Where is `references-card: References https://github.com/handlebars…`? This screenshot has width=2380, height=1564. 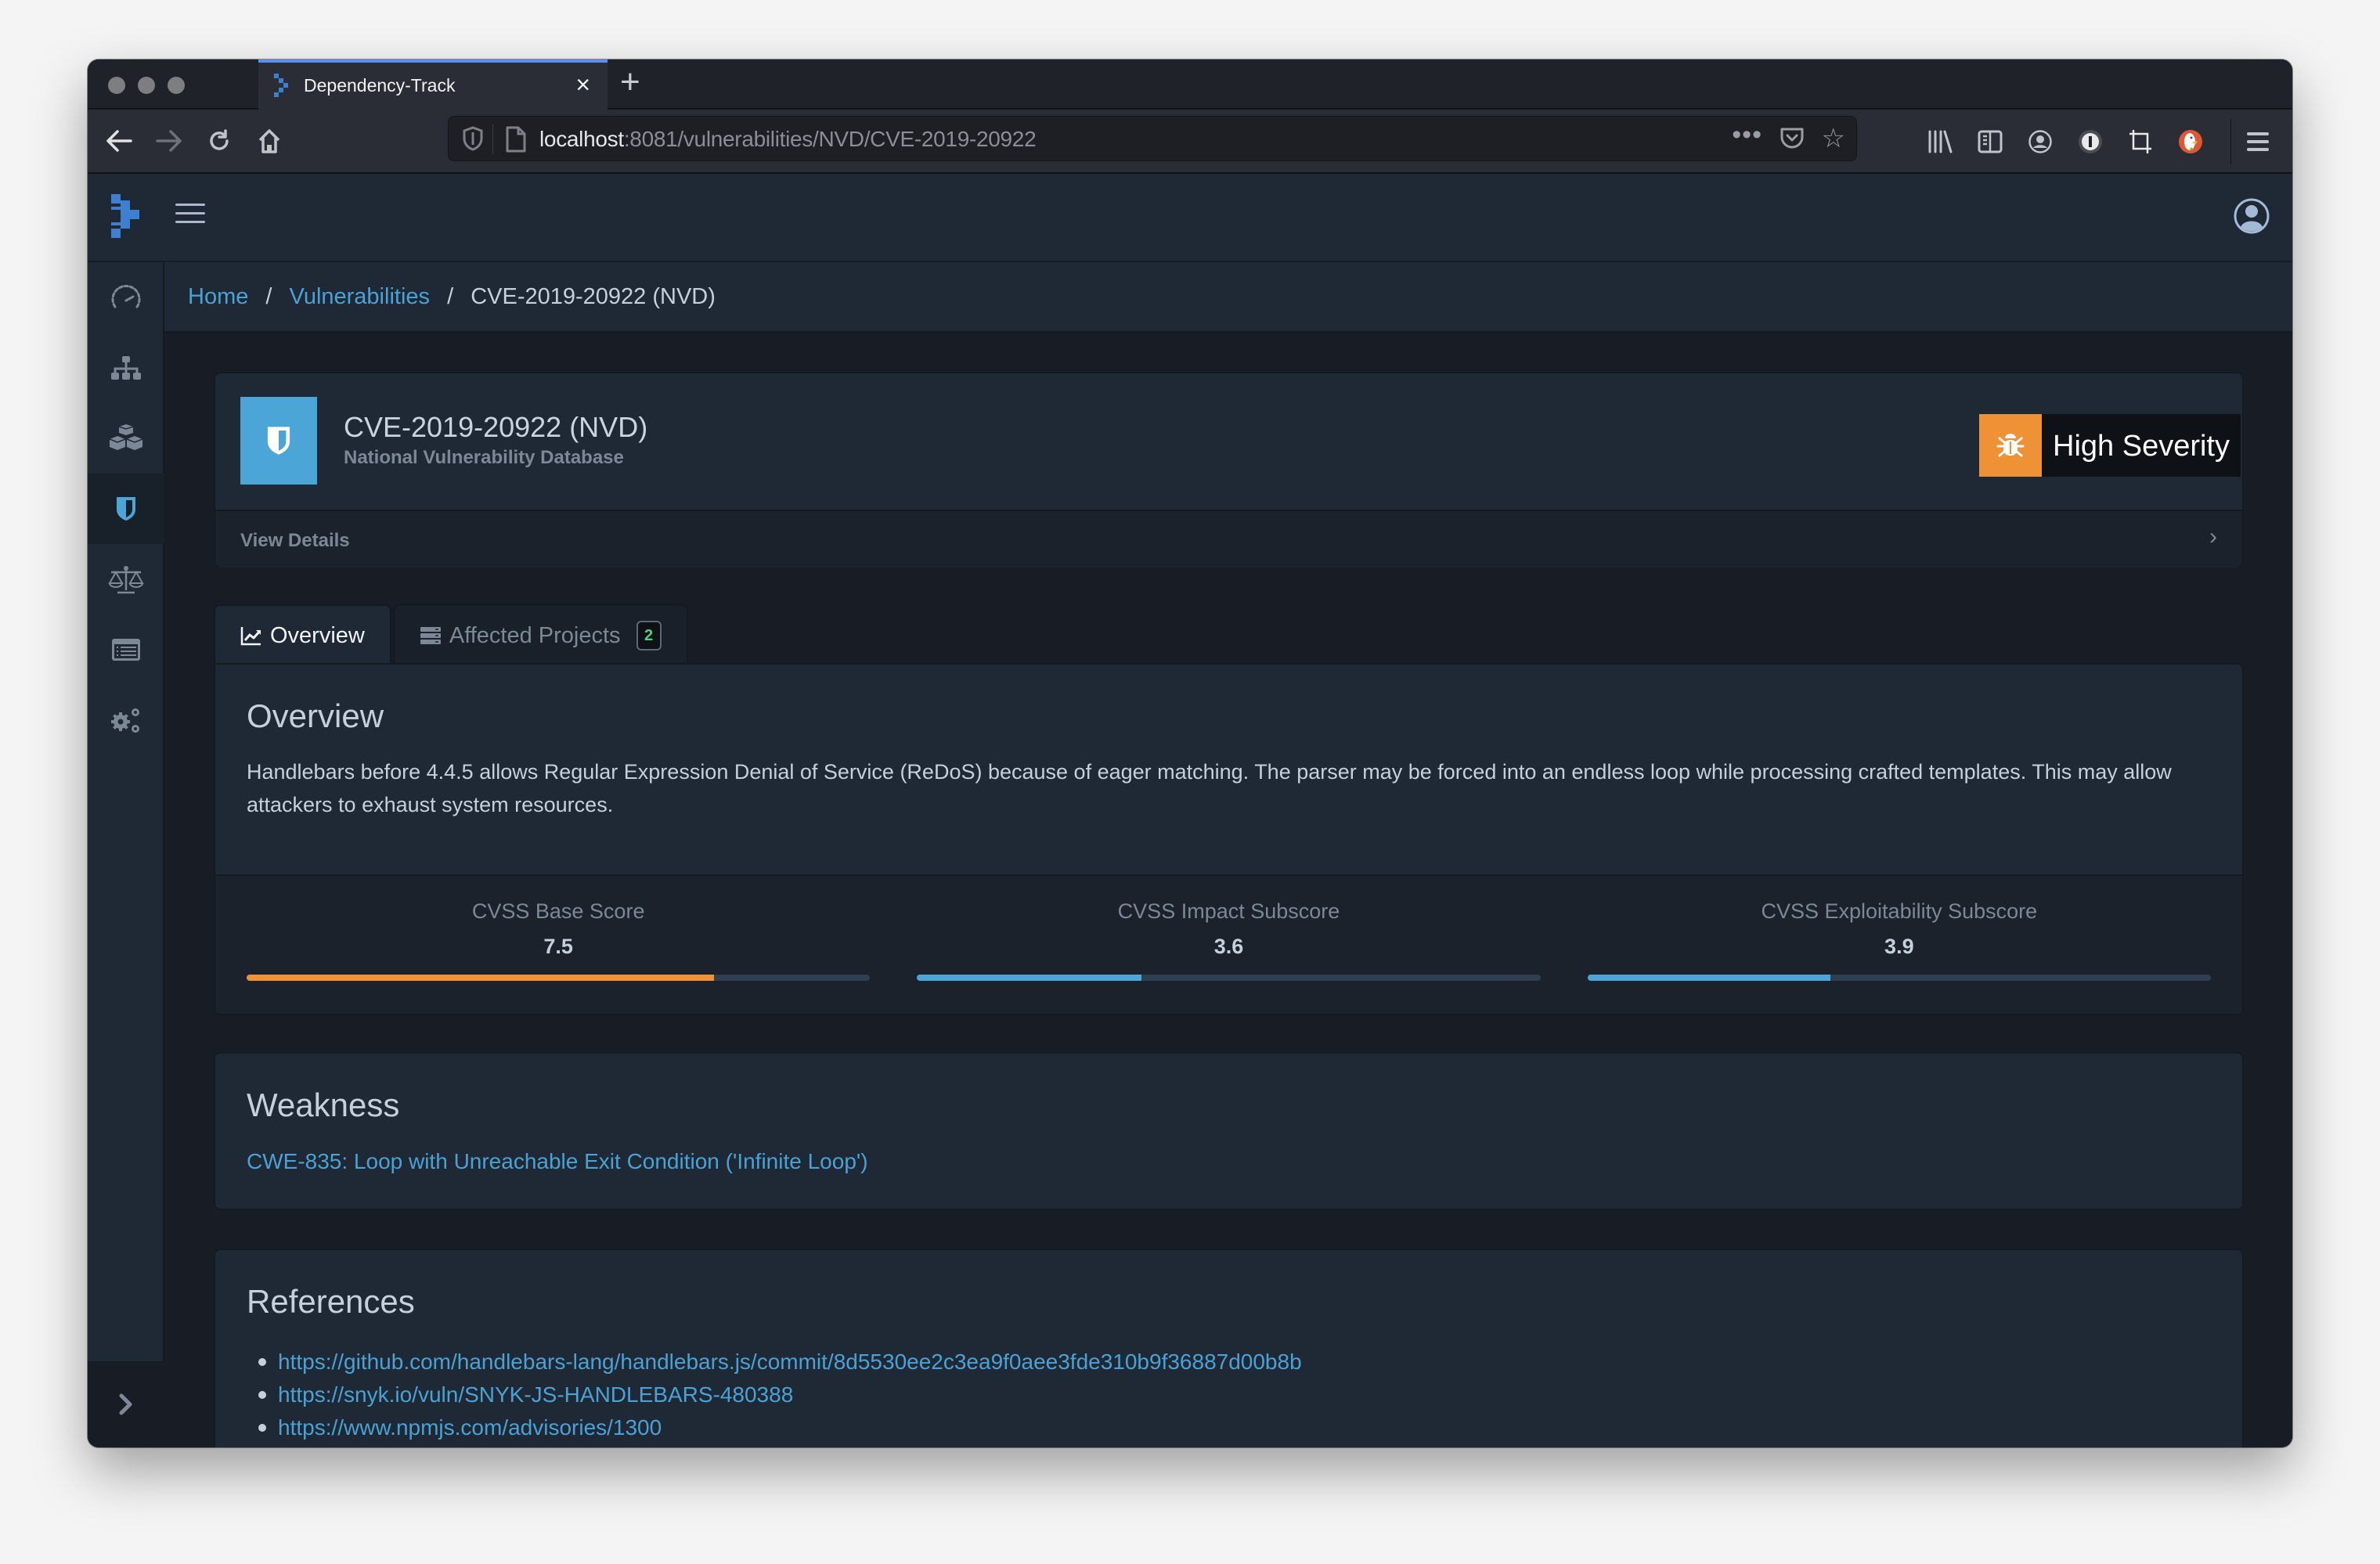
references-card: References https://github.com/handlebars… is located at coordinates (1229, 1348).